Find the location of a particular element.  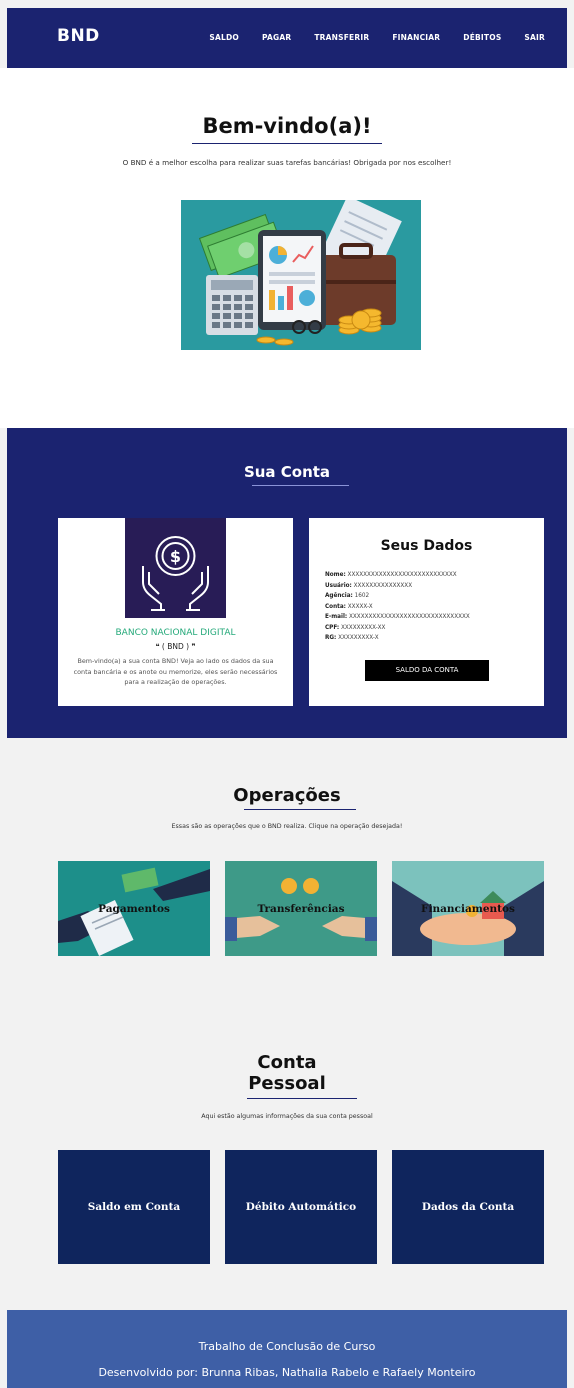

operation-card-transferencias: Transferências is located at coordinates (301, 908).